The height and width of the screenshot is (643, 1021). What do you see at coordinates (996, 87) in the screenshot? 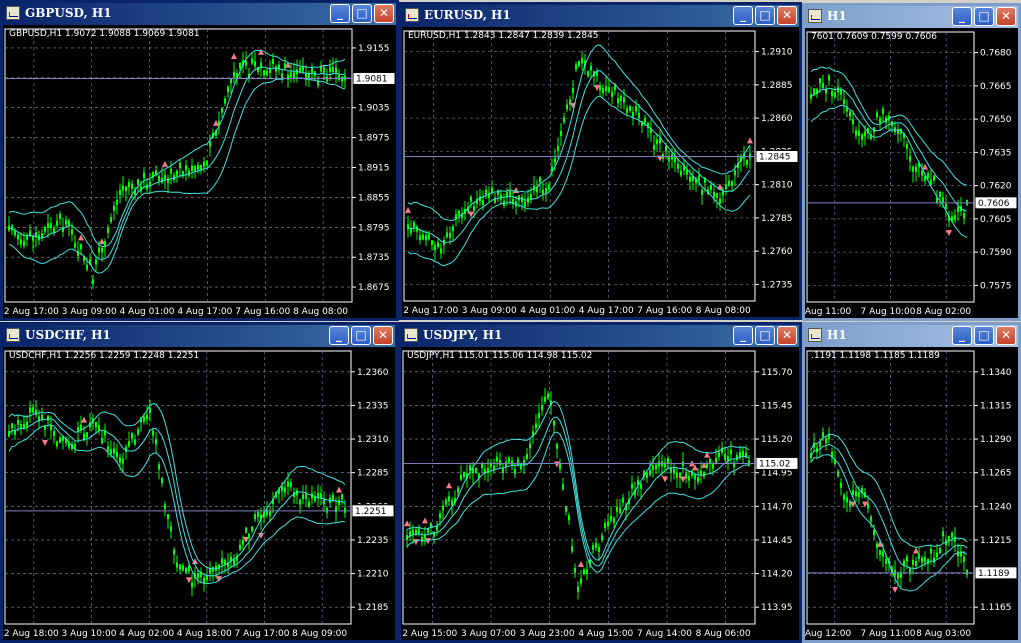
I see `y-axis-tick: 0.7665` at bounding box center [996, 87].